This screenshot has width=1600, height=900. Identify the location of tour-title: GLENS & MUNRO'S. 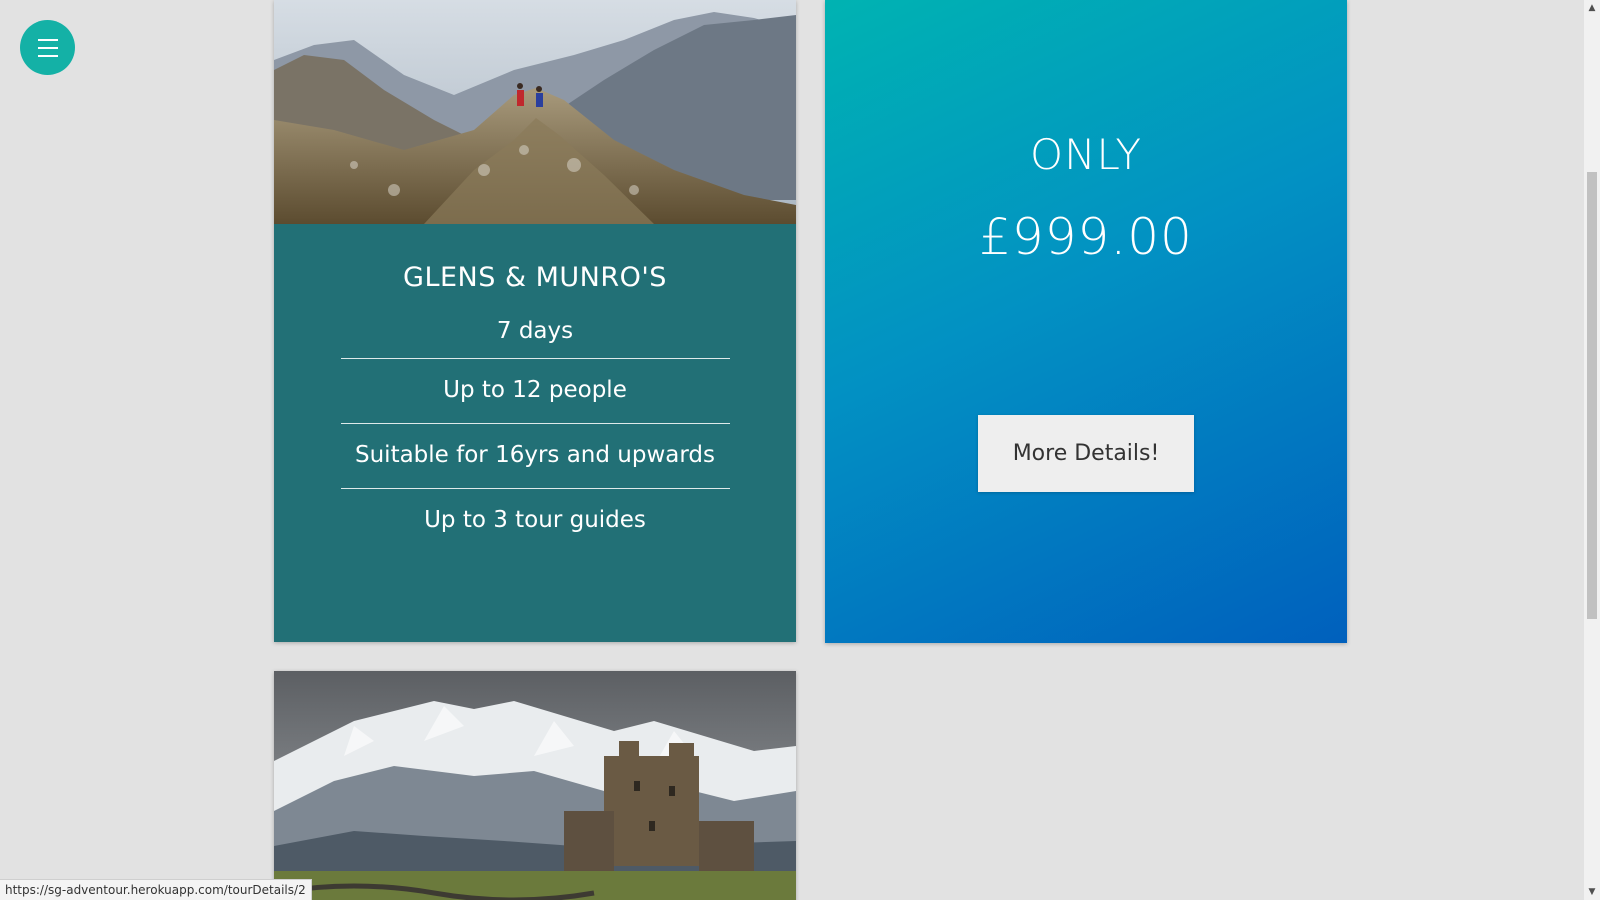
(535, 277).